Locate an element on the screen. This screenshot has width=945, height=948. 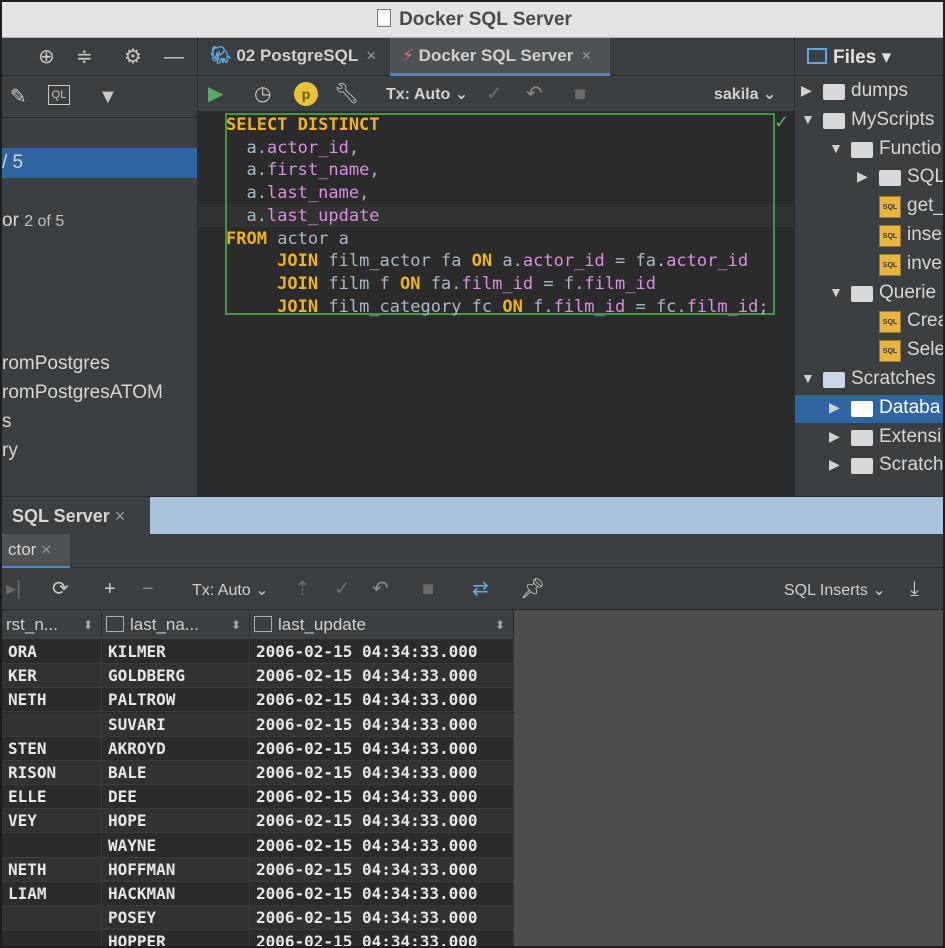
table-cell: HOPPER is located at coordinates (176, 938).